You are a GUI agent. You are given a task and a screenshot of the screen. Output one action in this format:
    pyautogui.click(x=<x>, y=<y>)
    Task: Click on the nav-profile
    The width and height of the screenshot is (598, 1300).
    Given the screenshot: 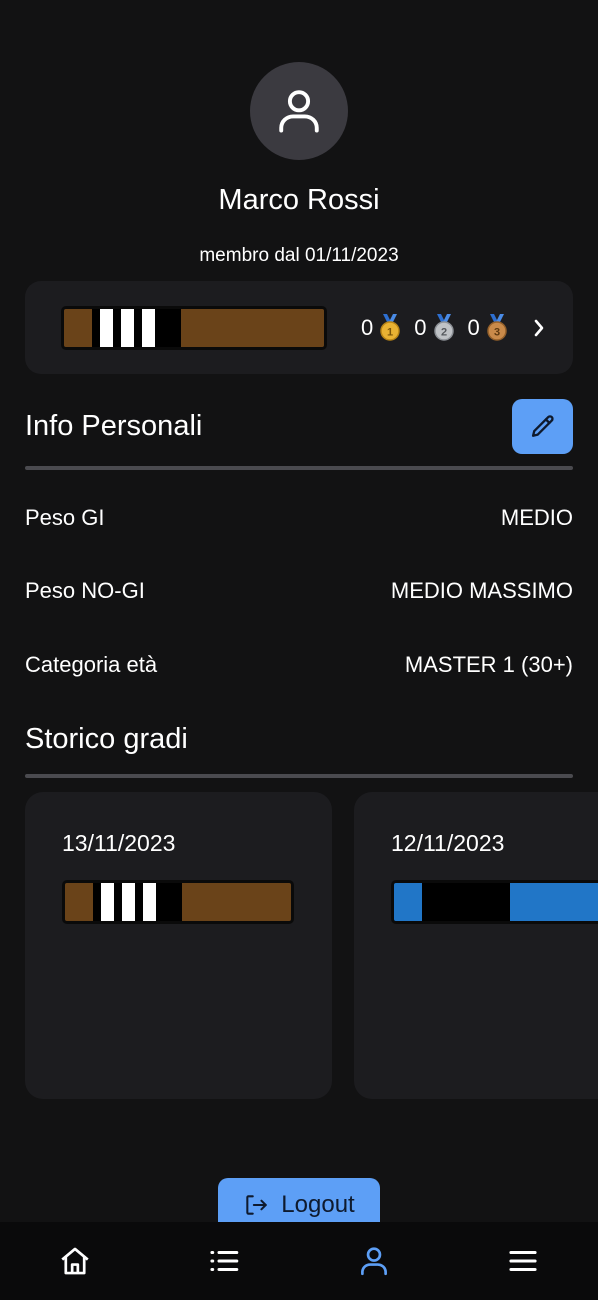 What is the action you would take?
    pyautogui.click(x=374, y=1261)
    